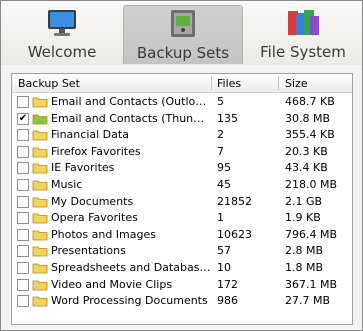 The width and height of the screenshot is (363, 331). I want to click on row-size: 367.1 MB, so click(311, 284).